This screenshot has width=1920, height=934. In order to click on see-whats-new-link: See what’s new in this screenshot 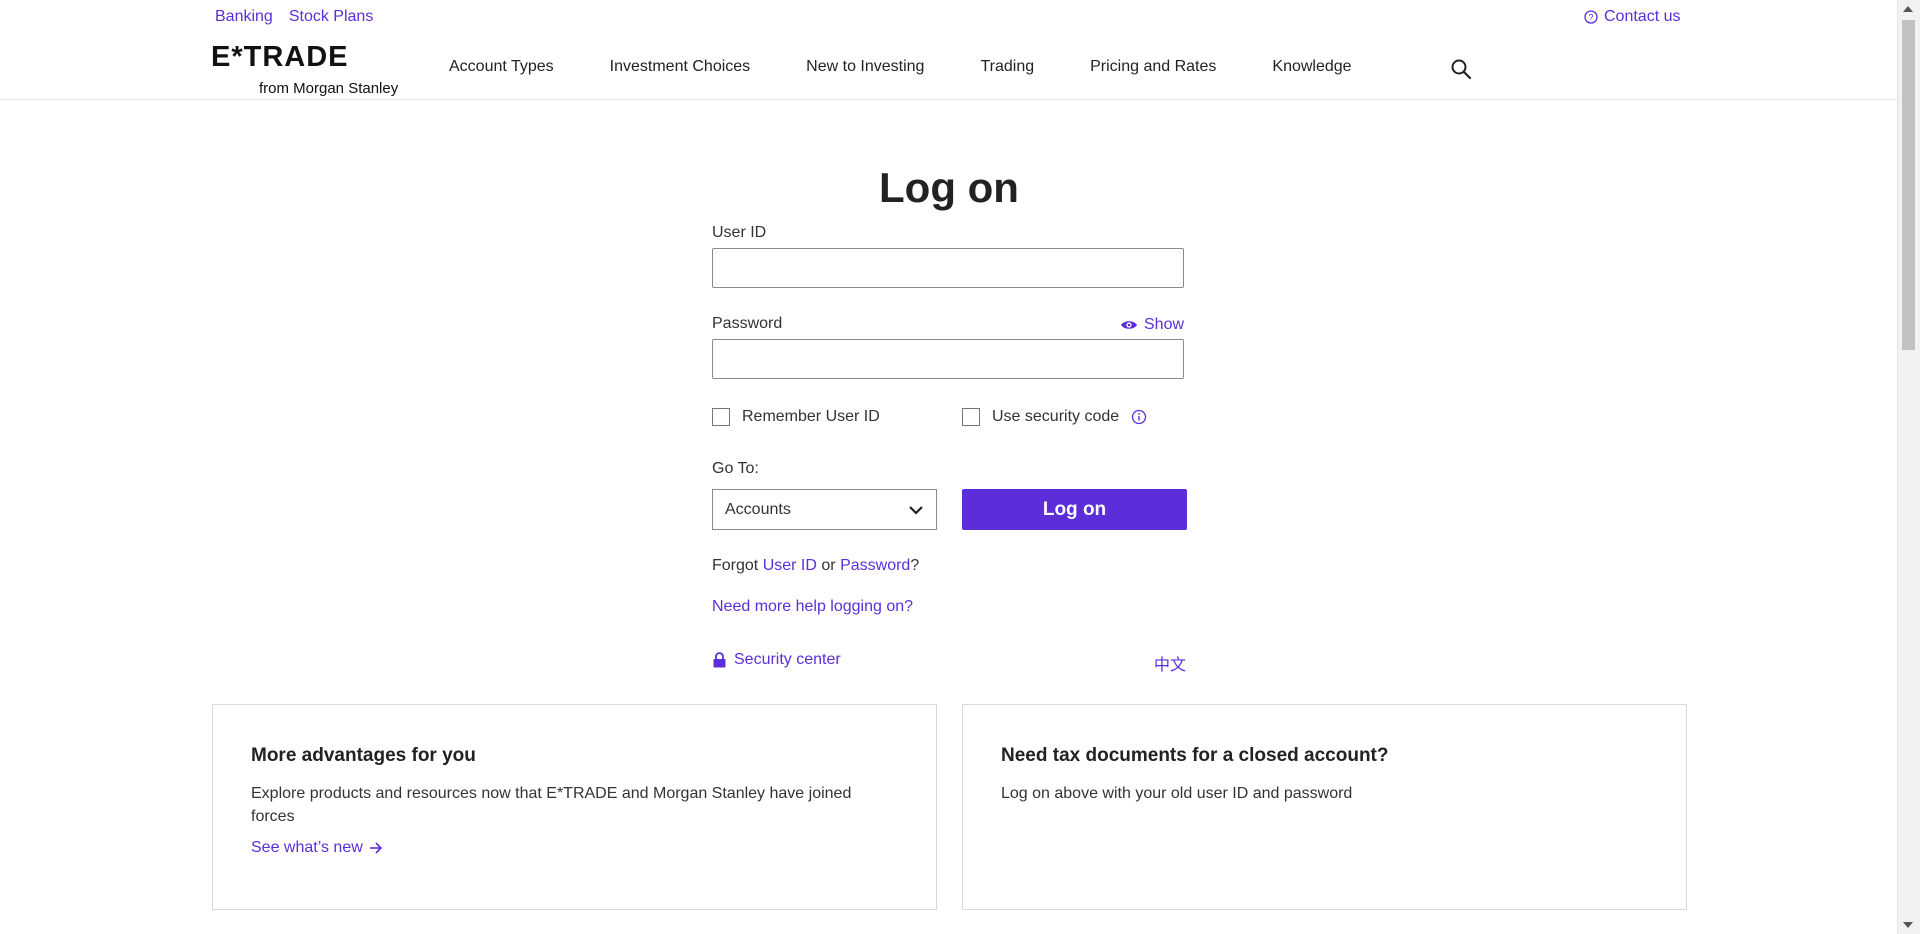, I will do `click(317, 848)`.